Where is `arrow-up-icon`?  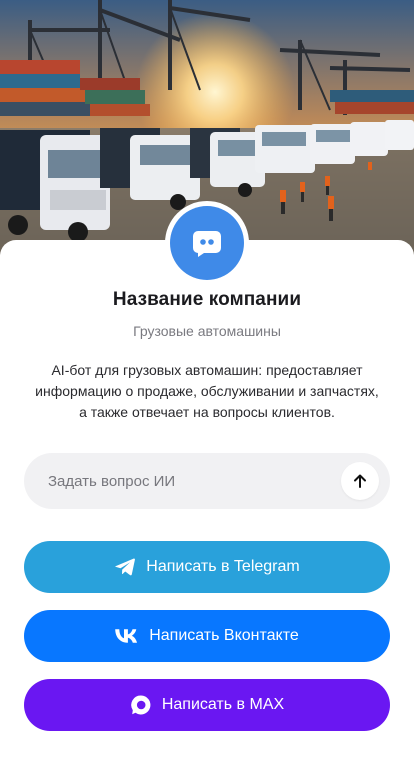
arrow-up-icon is located at coordinates (360, 481).